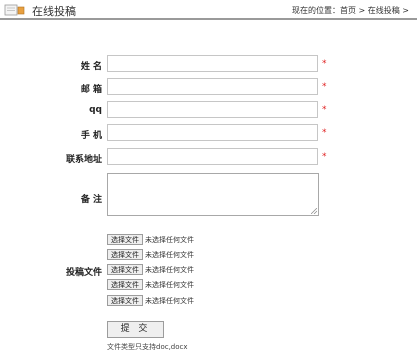 This screenshot has height=352, width=417. I want to click on qq-field, so click(212, 109).